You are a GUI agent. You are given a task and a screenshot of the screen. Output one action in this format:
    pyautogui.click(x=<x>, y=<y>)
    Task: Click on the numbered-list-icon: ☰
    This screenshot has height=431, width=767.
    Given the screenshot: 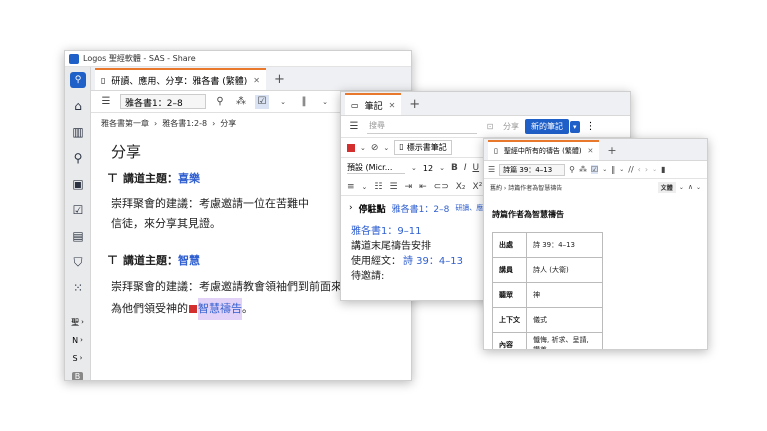 What is the action you would take?
    pyautogui.click(x=394, y=187)
    